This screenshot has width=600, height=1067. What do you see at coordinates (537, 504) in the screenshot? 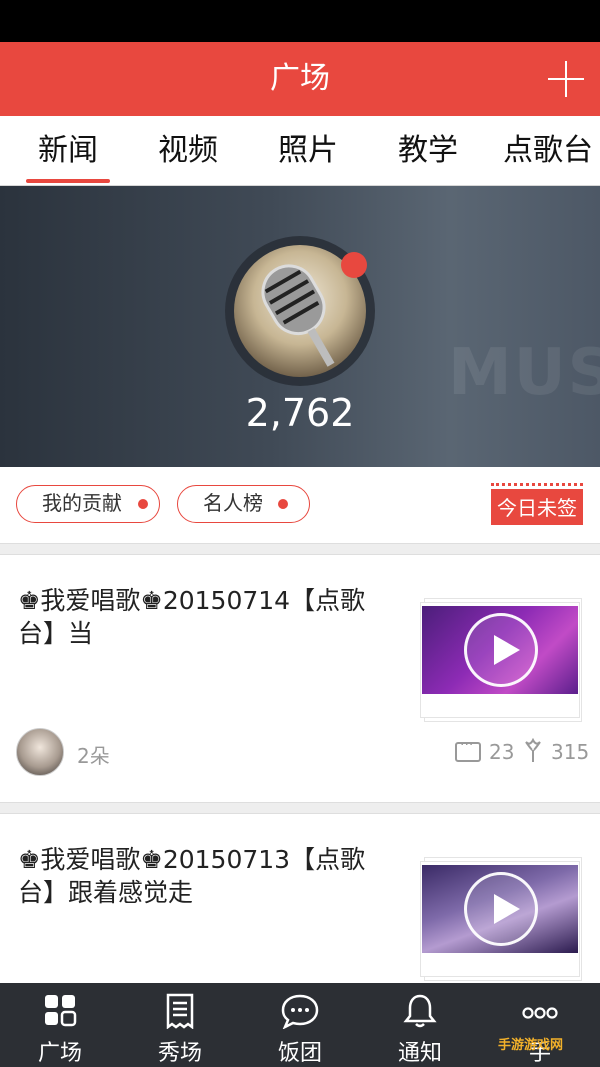
I see `daily-sign-in-button: 今日未签` at bounding box center [537, 504].